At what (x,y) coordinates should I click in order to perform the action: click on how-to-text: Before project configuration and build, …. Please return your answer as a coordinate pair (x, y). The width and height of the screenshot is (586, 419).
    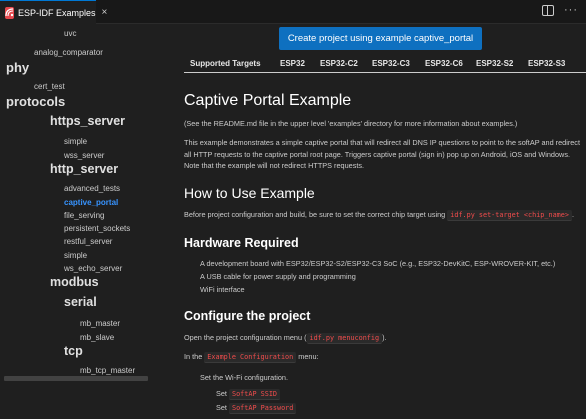
    Looking at the image, I should click on (315, 214).